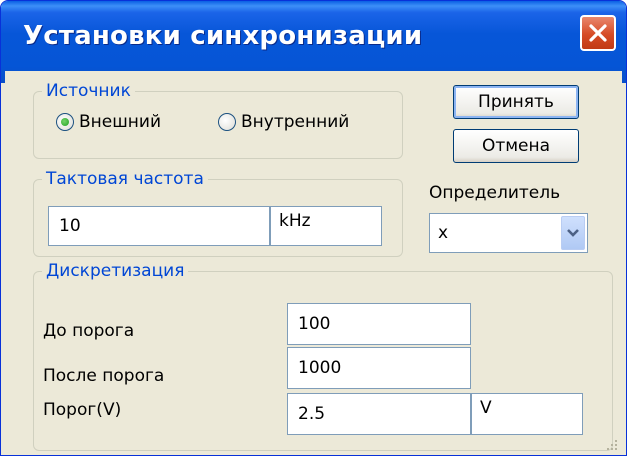 The image size is (627, 456). What do you see at coordinates (227, 122) in the screenshot?
I see `radio-unchecked-icon` at bounding box center [227, 122].